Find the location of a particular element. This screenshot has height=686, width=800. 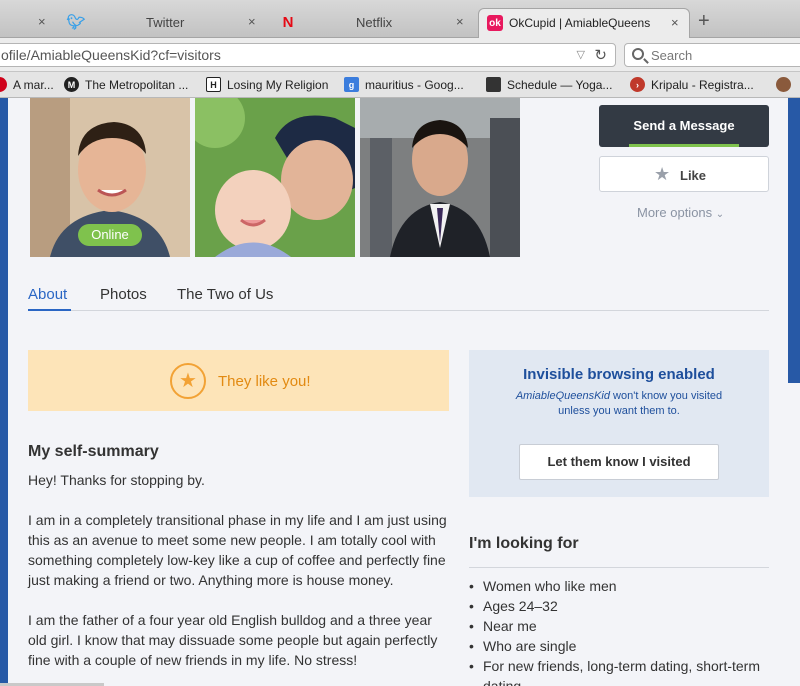

reload-icon: ↻ is located at coordinates (600, 55).